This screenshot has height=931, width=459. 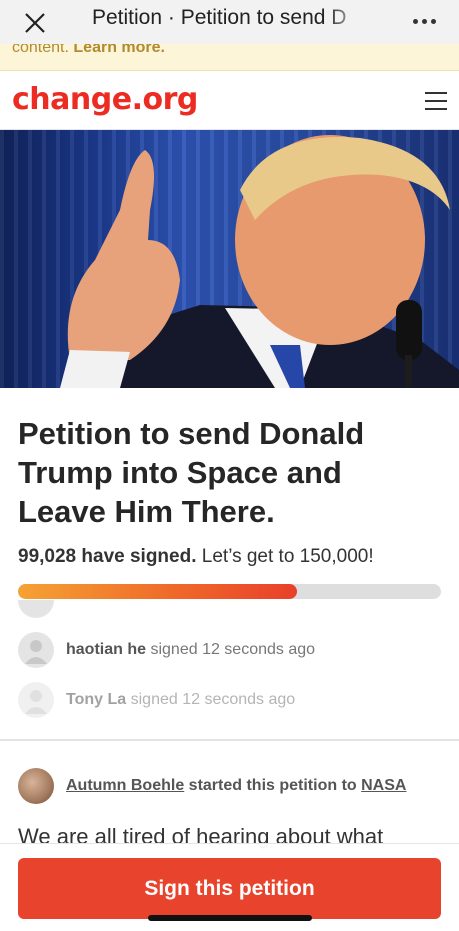 What do you see at coordinates (106, 649) in the screenshot?
I see `signer-name: haotian he` at bounding box center [106, 649].